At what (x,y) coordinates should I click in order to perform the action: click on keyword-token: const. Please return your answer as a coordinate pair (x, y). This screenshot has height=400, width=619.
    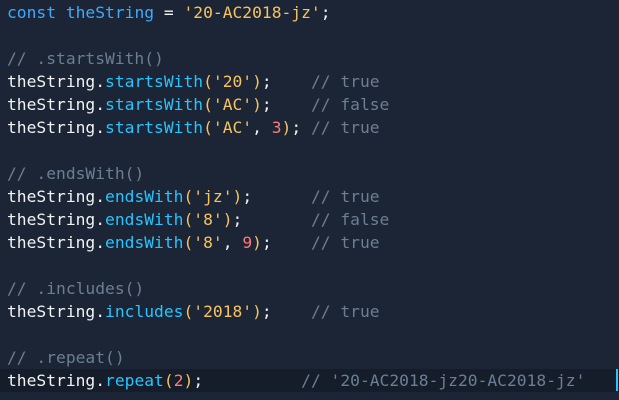
    Looking at the image, I should click on (32, 12).